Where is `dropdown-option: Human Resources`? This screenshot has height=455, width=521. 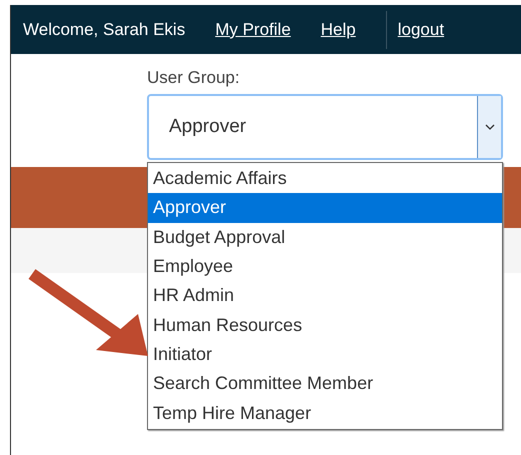
dropdown-option: Human Resources is located at coordinates (325, 325).